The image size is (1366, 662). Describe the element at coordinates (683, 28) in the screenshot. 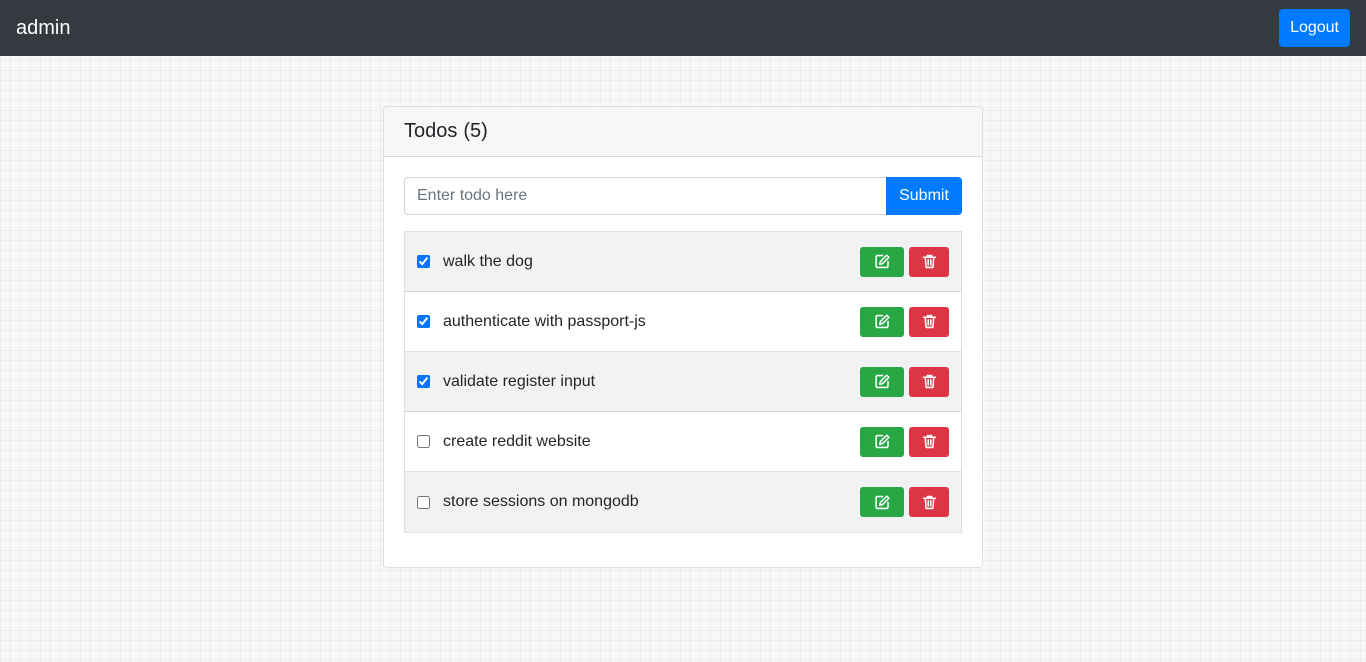

I see `navbar: admin Logout` at that location.